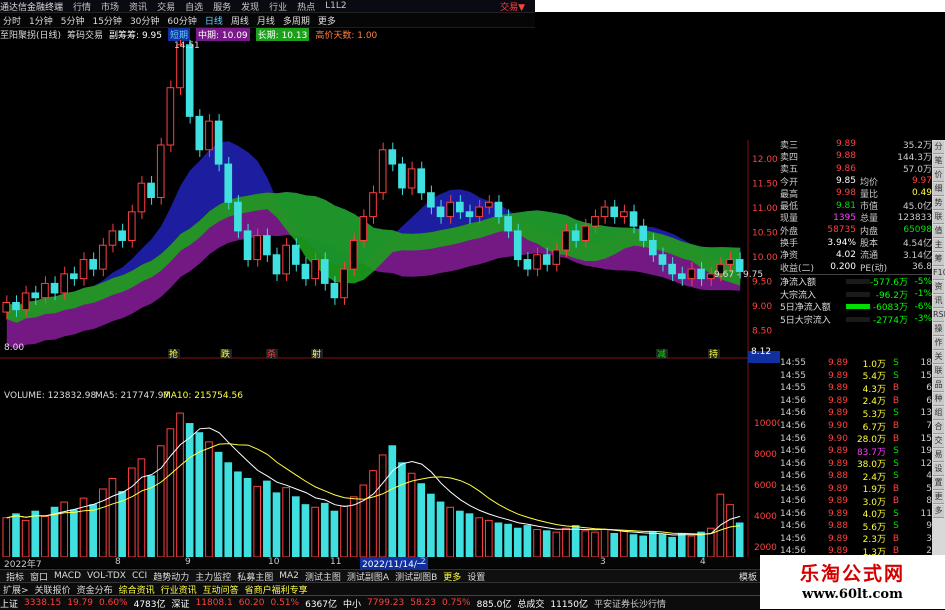  What do you see at coordinates (335, 6) in the screenshot?
I see `menu-item: L1L2` at bounding box center [335, 6].